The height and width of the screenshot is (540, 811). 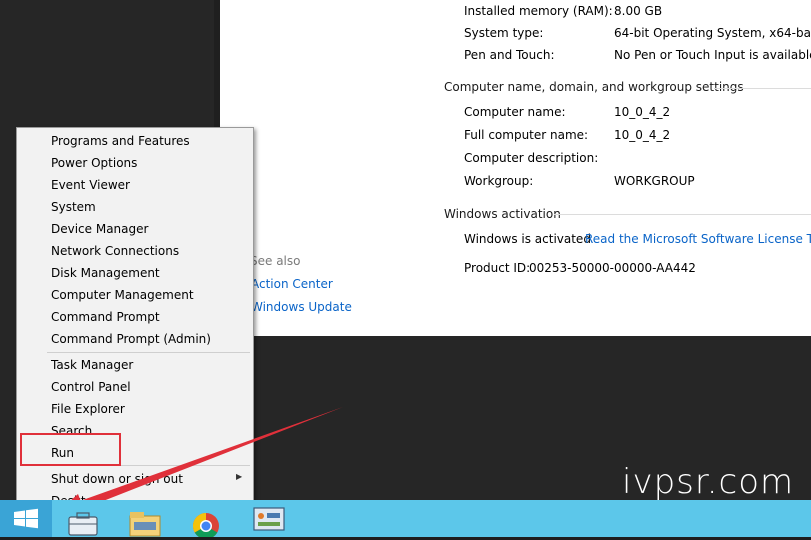 I want to click on server-manager-icon, so click(x=83, y=524).